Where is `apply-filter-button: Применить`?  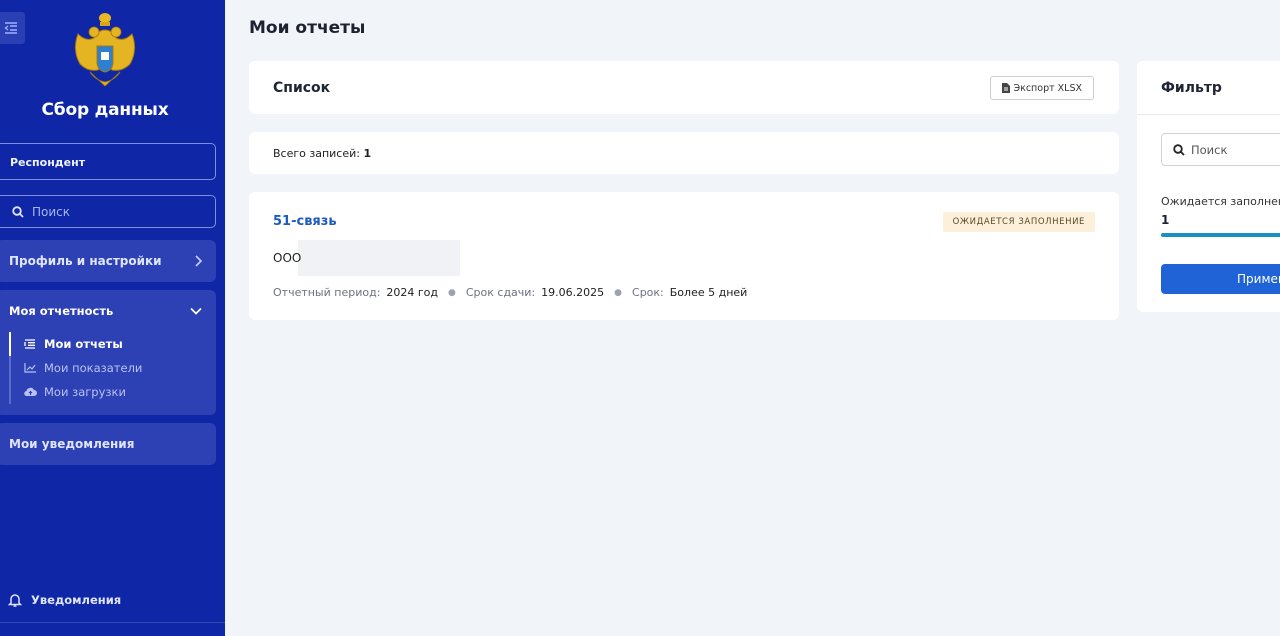 apply-filter-button: Применить is located at coordinates (1220, 279).